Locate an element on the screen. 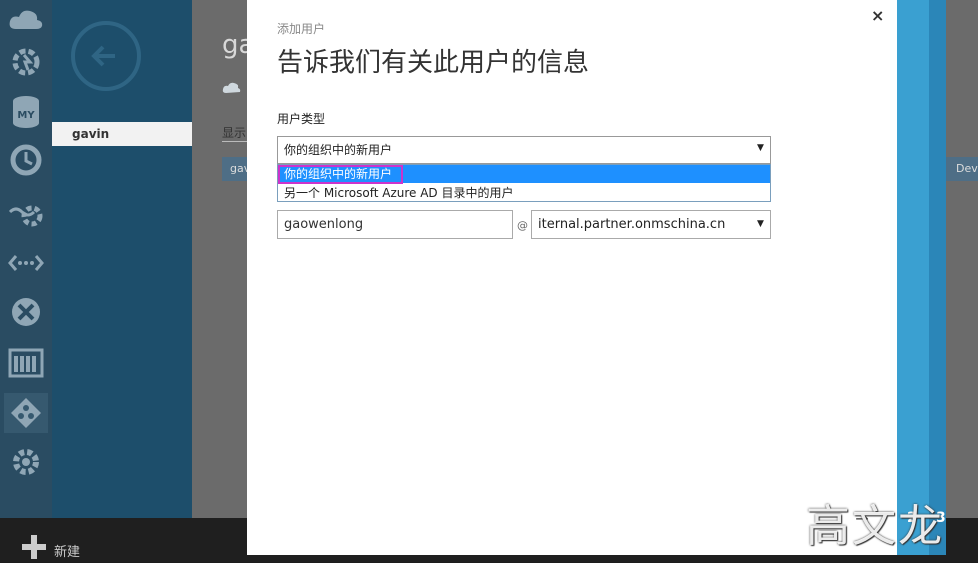 This screenshot has height=563, width=978. table-row-right: Dev is located at coordinates (962, 169).